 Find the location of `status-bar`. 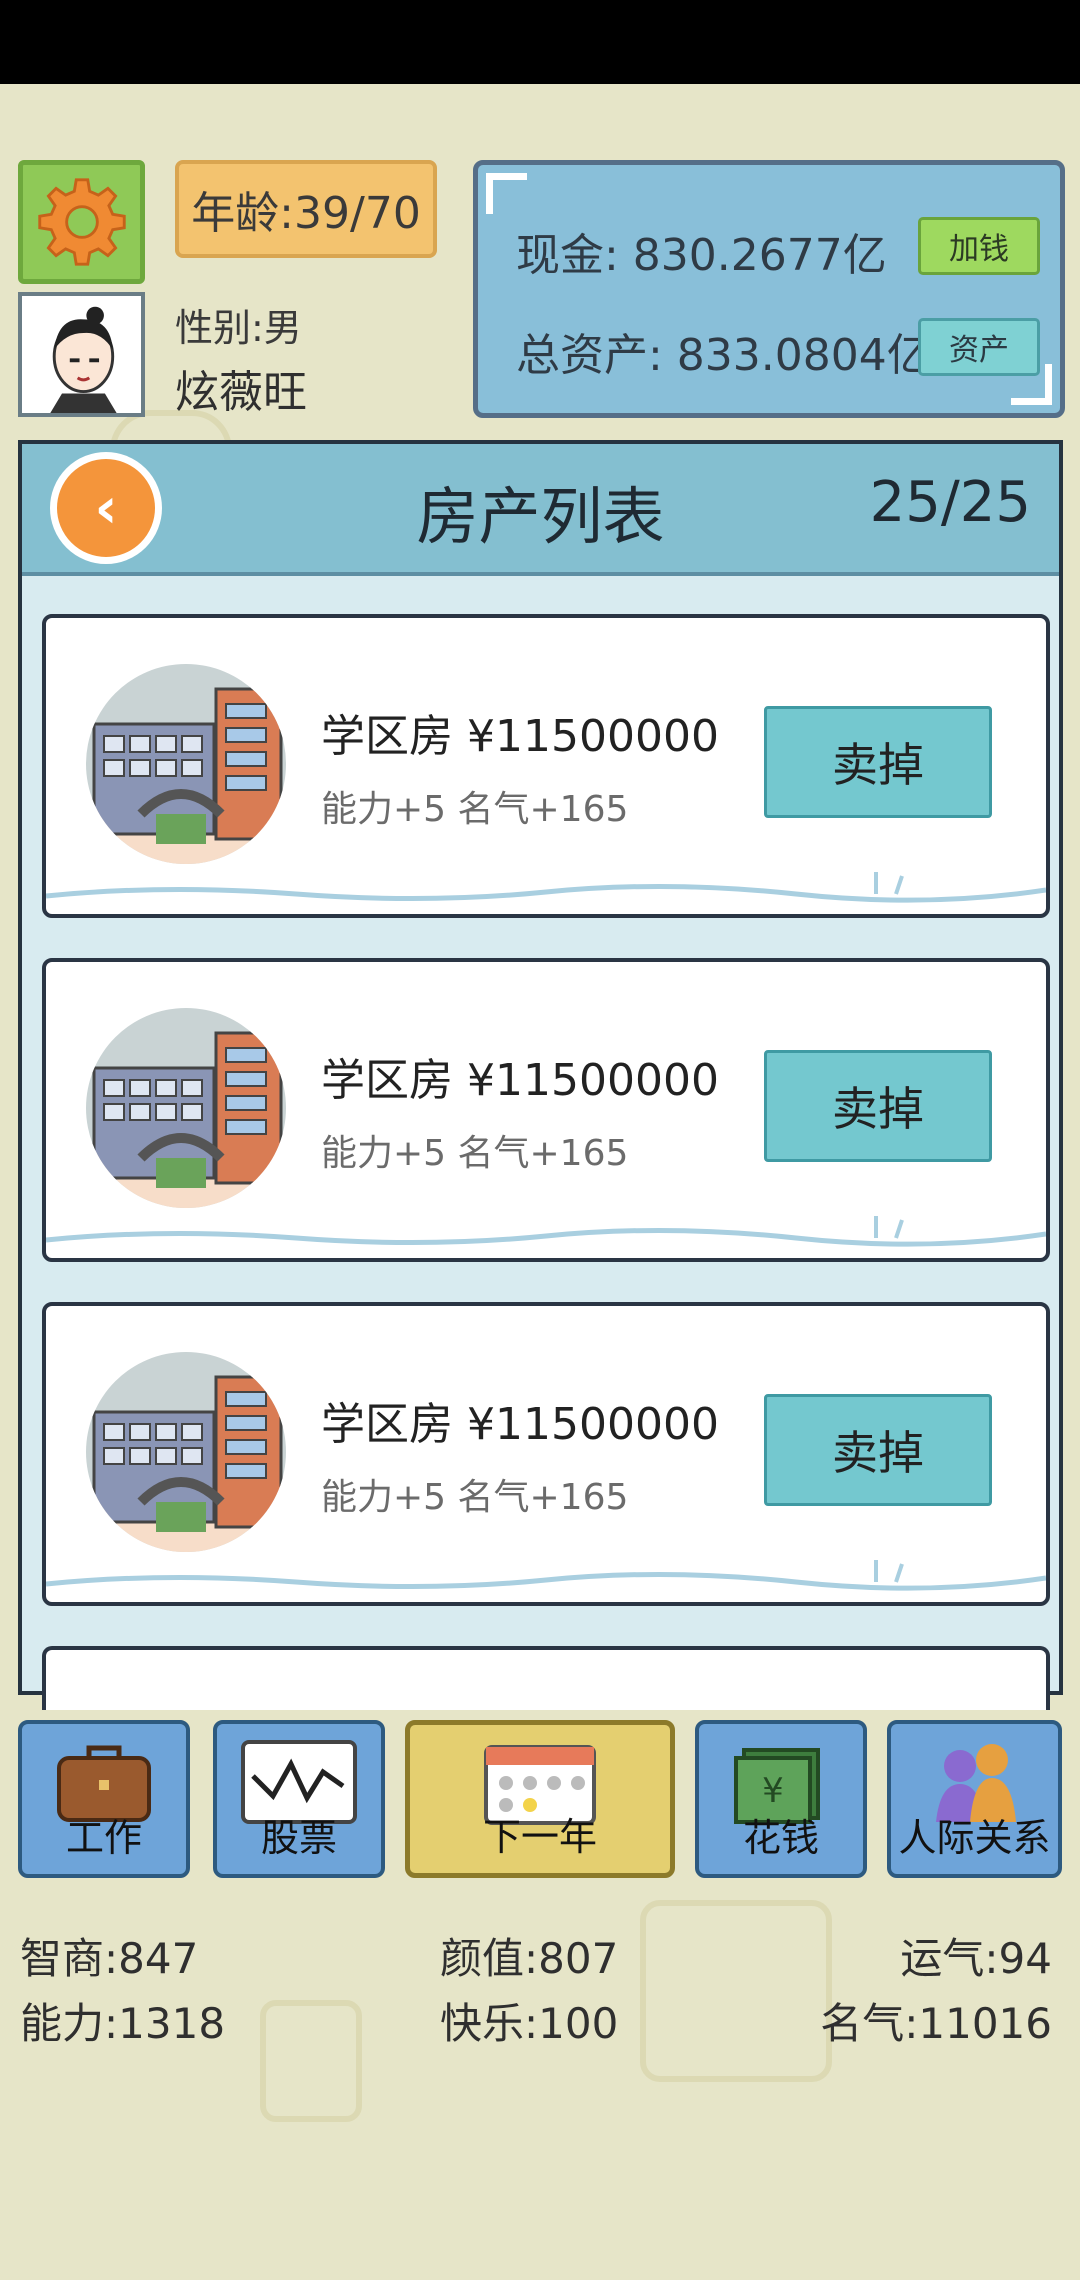

status-bar is located at coordinates (540, 42).